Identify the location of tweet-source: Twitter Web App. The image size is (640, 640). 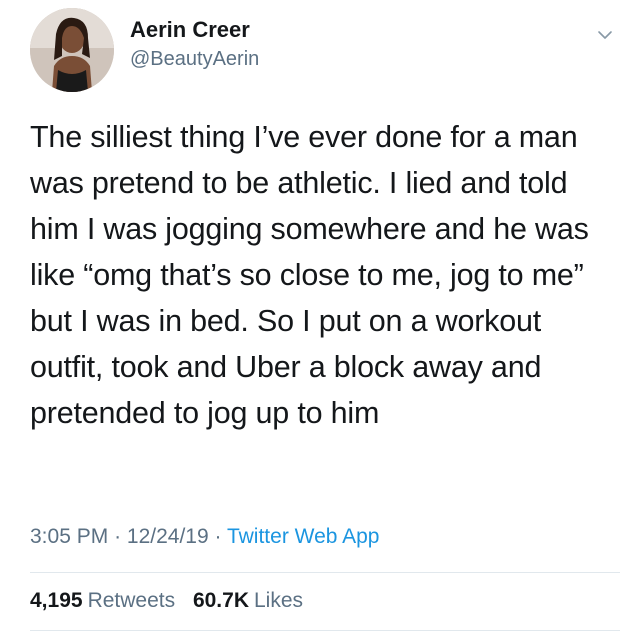
(303, 536).